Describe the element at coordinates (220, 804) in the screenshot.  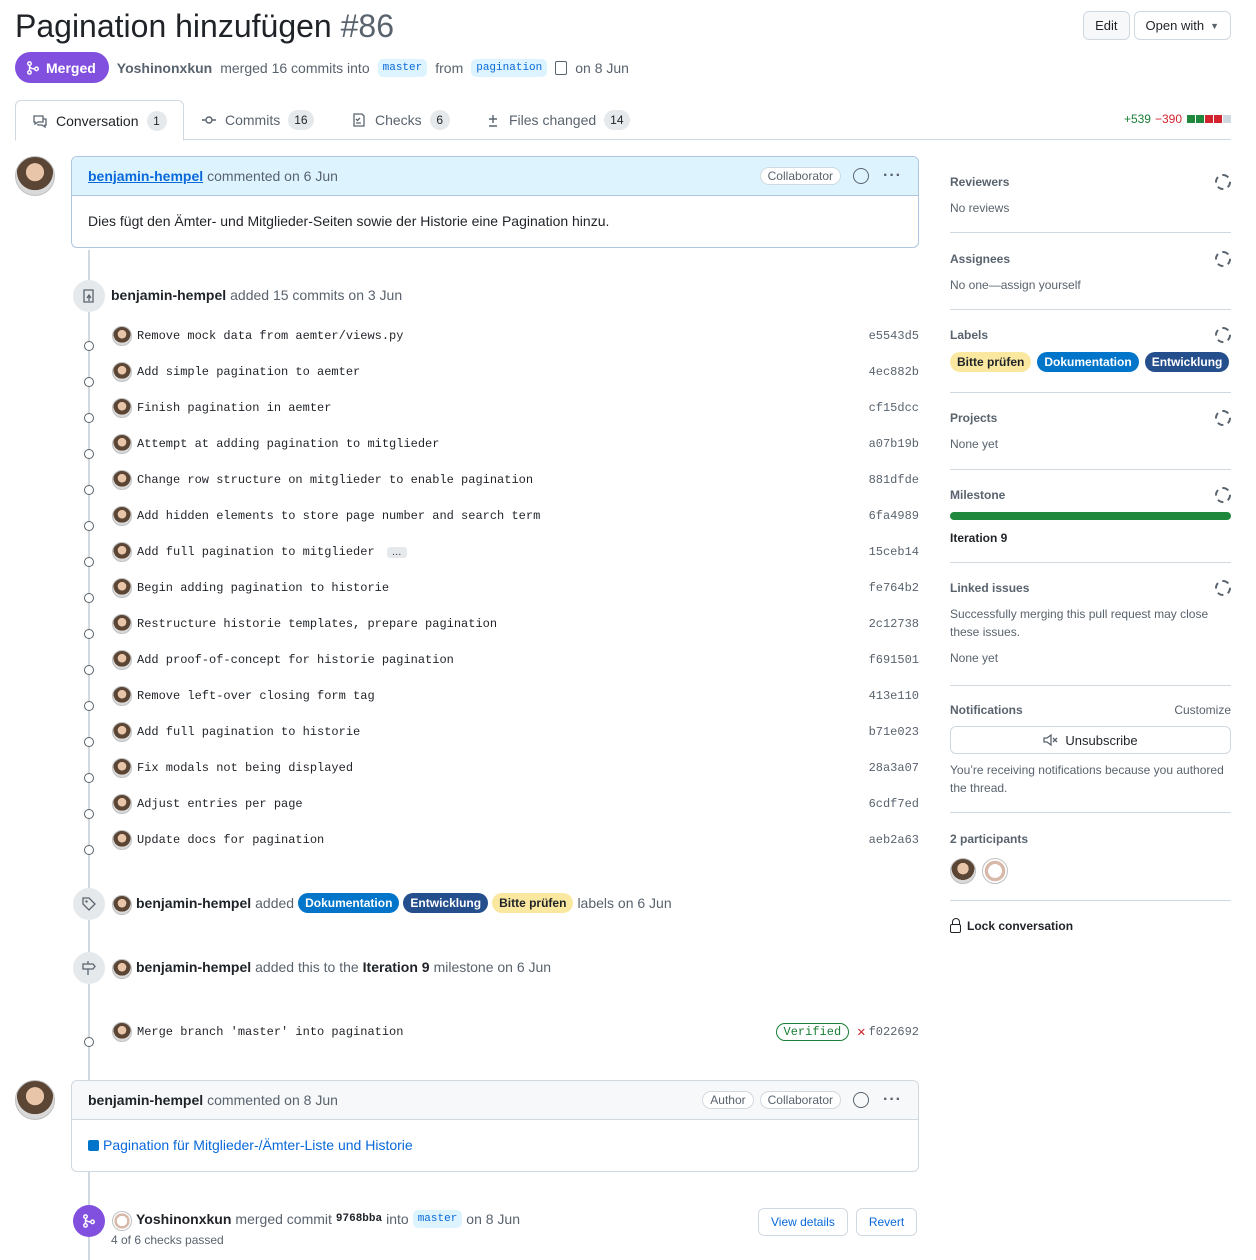
I see `commit-message: Adjust entries per page` at that location.